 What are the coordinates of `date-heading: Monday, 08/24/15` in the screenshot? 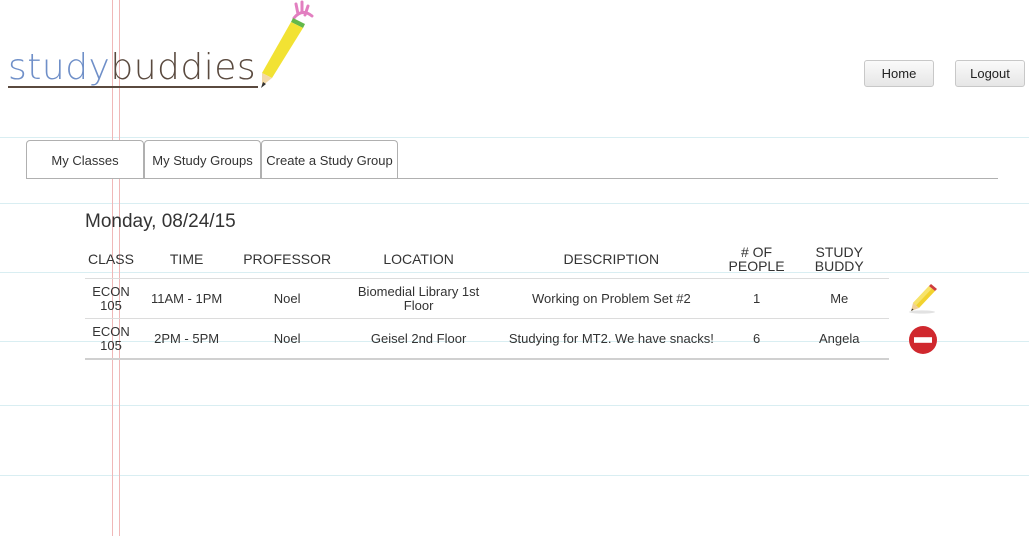 It's located at (160, 221).